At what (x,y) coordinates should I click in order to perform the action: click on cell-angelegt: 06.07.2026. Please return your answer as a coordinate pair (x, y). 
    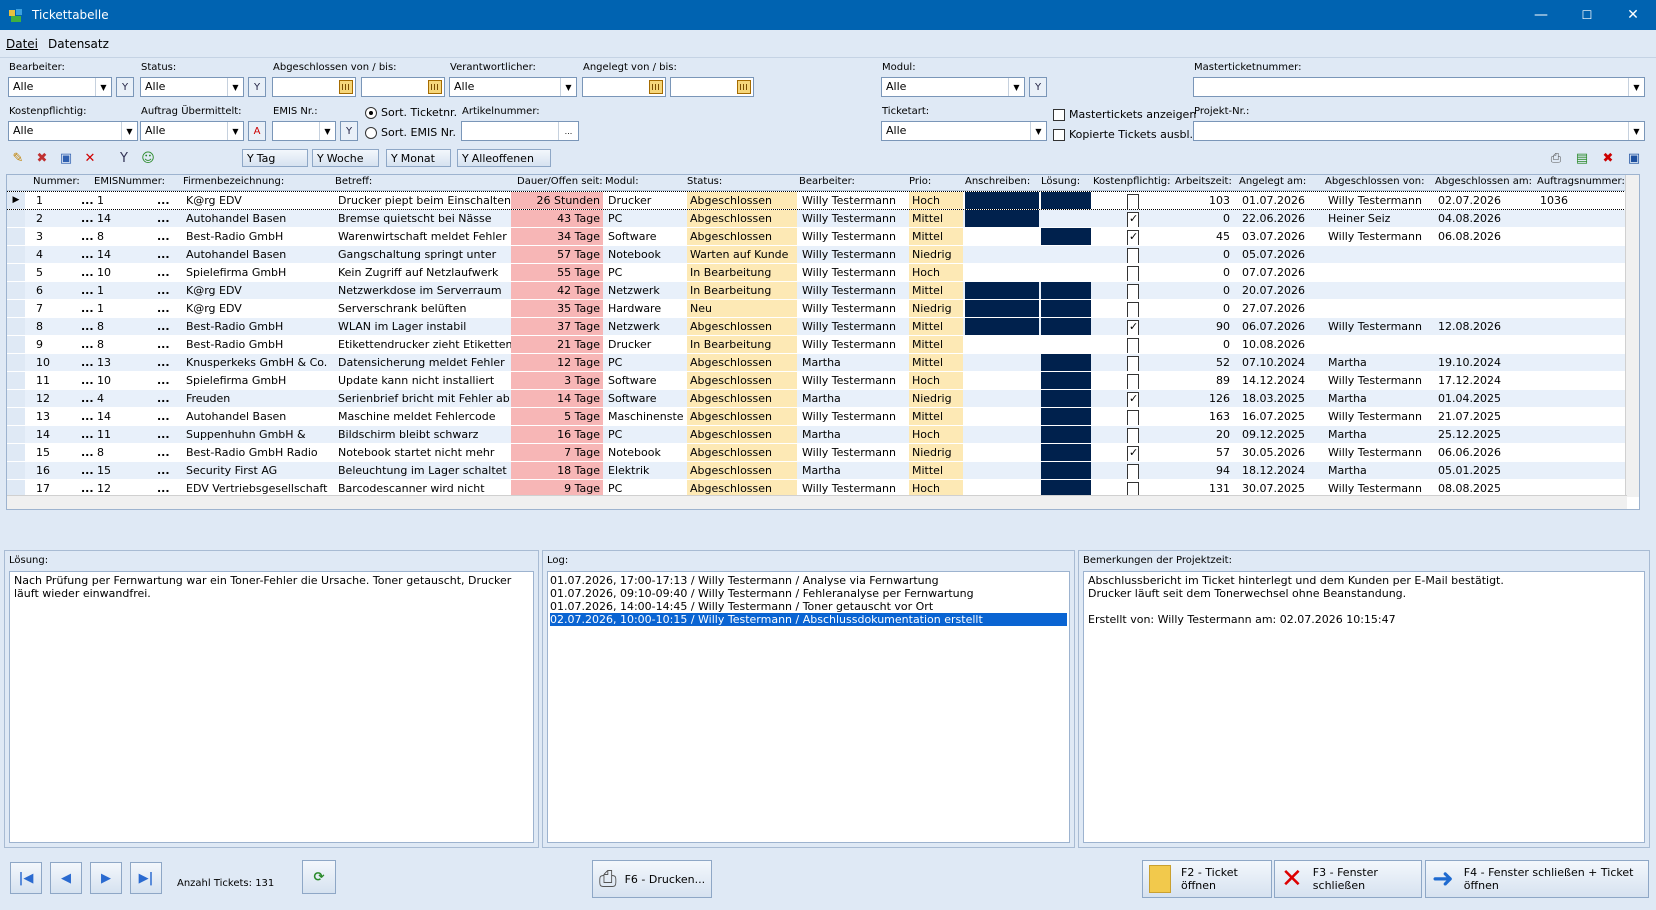
    Looking at the image, I should click on (1281, 326).